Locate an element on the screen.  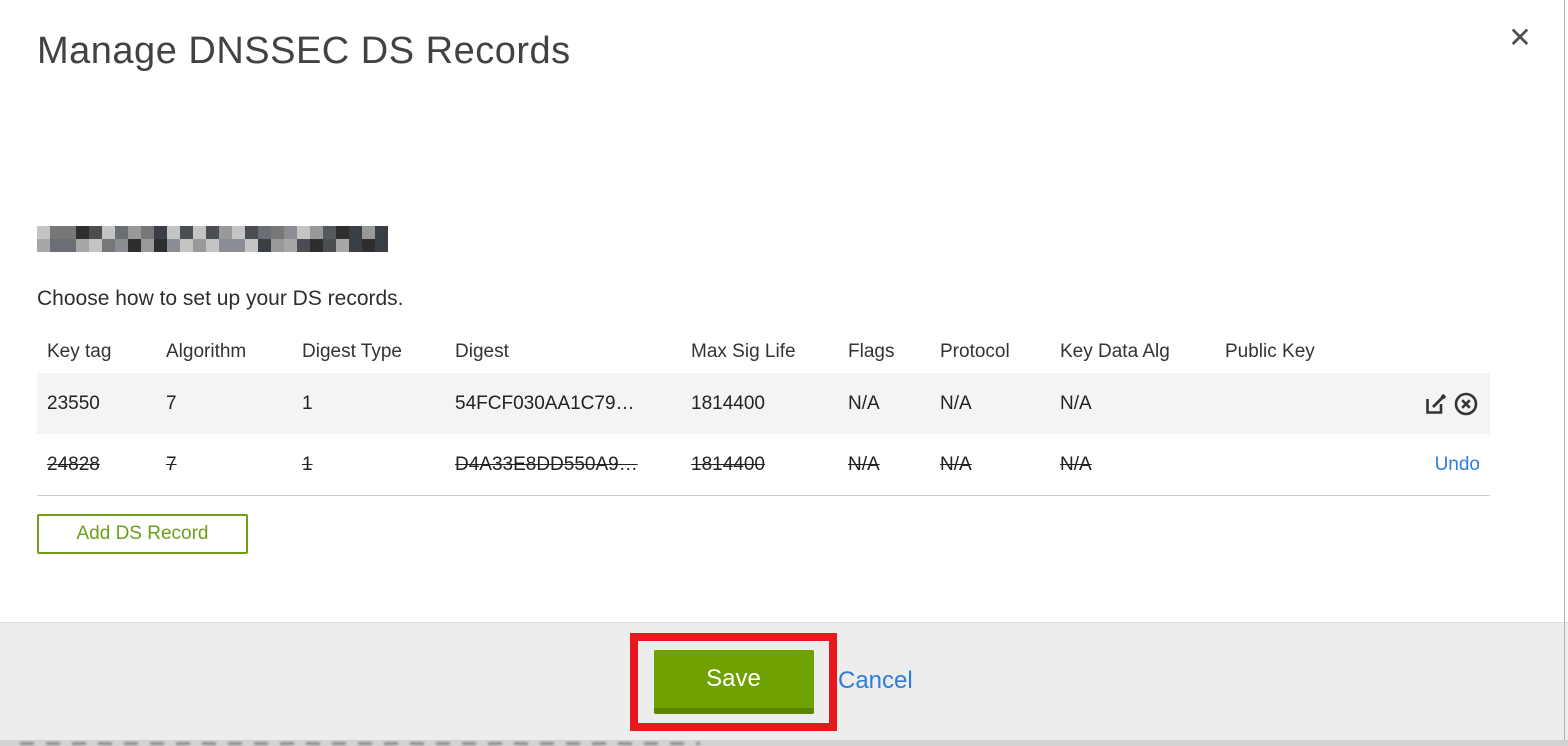
annotation-red-box: Save is located at coordinates (733, 682).